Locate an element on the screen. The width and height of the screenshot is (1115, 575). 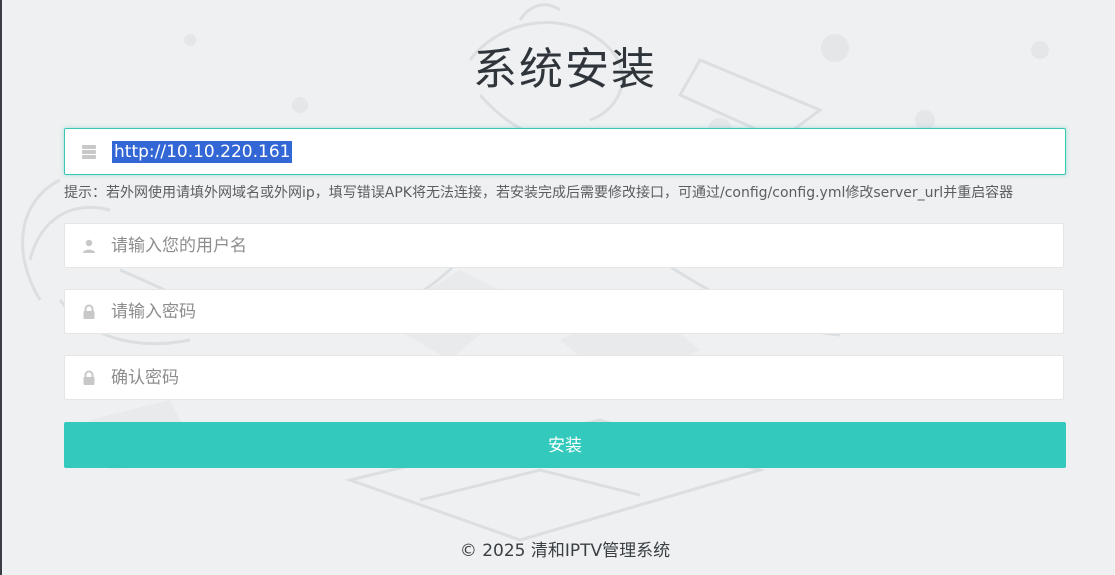
confirm-password-field is located at coordinates (564, 377).